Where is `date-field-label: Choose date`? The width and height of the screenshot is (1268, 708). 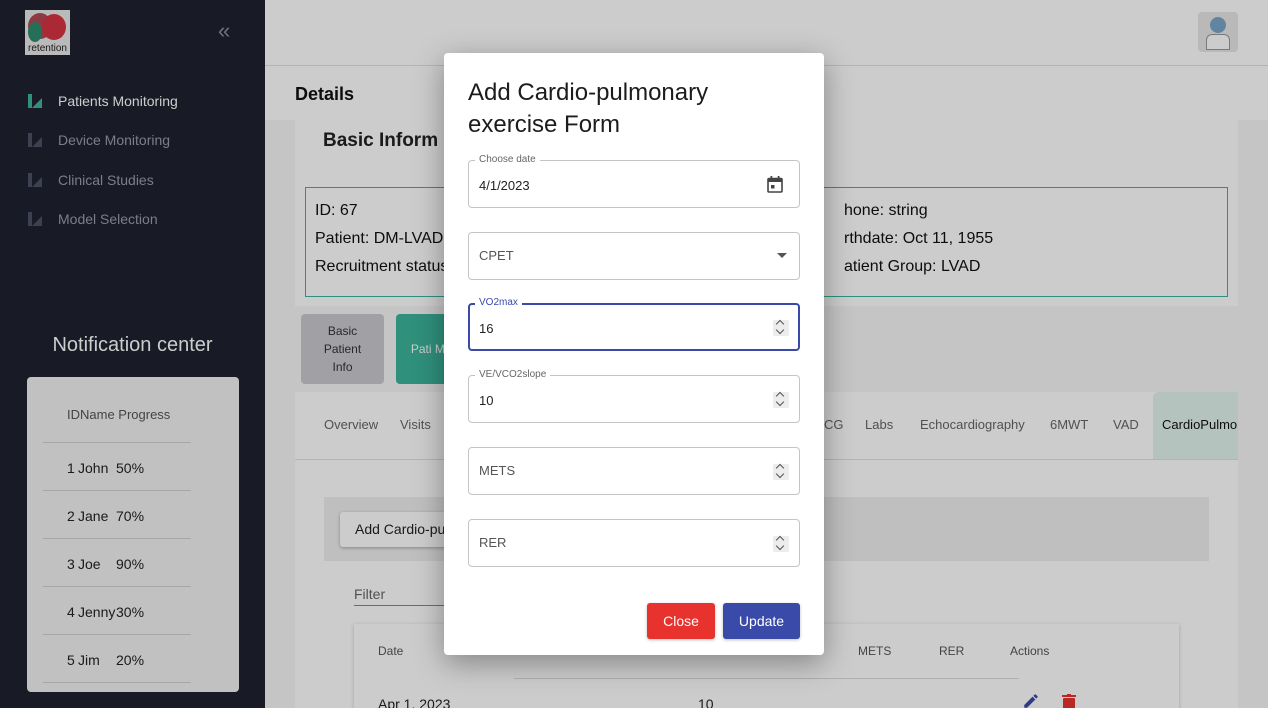 date-field-label: Choose date is located at coordinates (507, 160).